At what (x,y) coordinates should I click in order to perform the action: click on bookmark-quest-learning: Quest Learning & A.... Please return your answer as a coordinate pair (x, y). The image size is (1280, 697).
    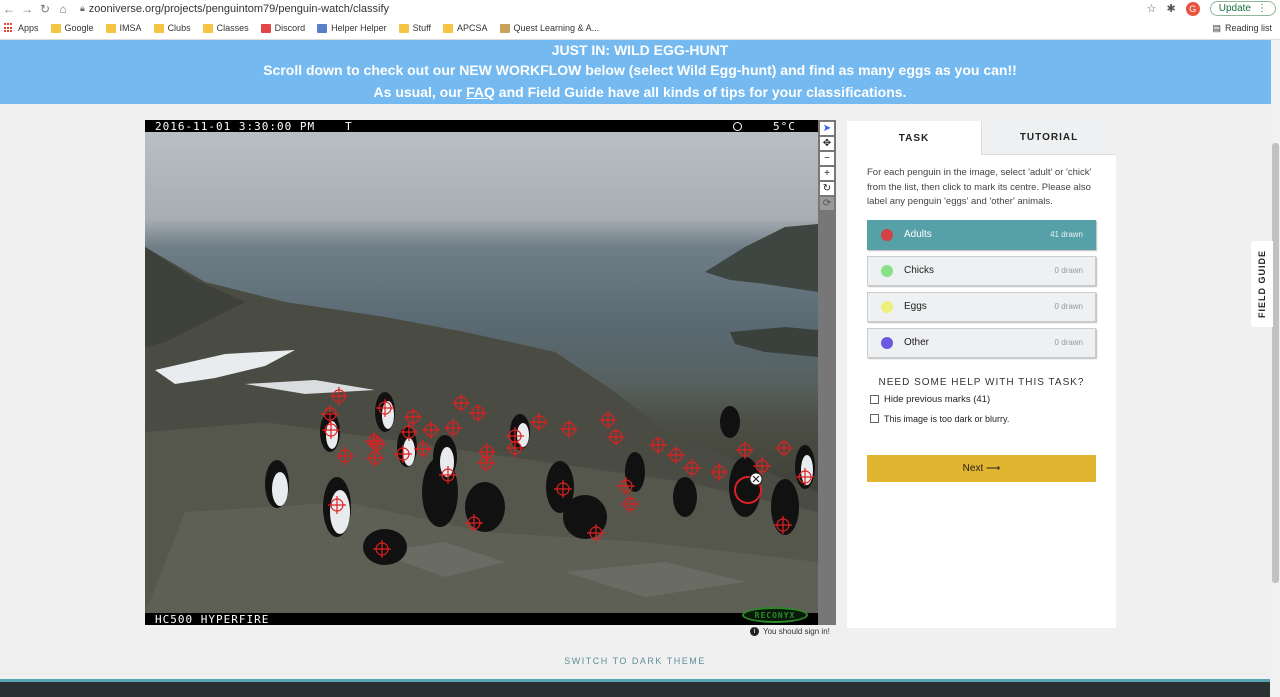
    Looking at the image, I should click on (549, 28).